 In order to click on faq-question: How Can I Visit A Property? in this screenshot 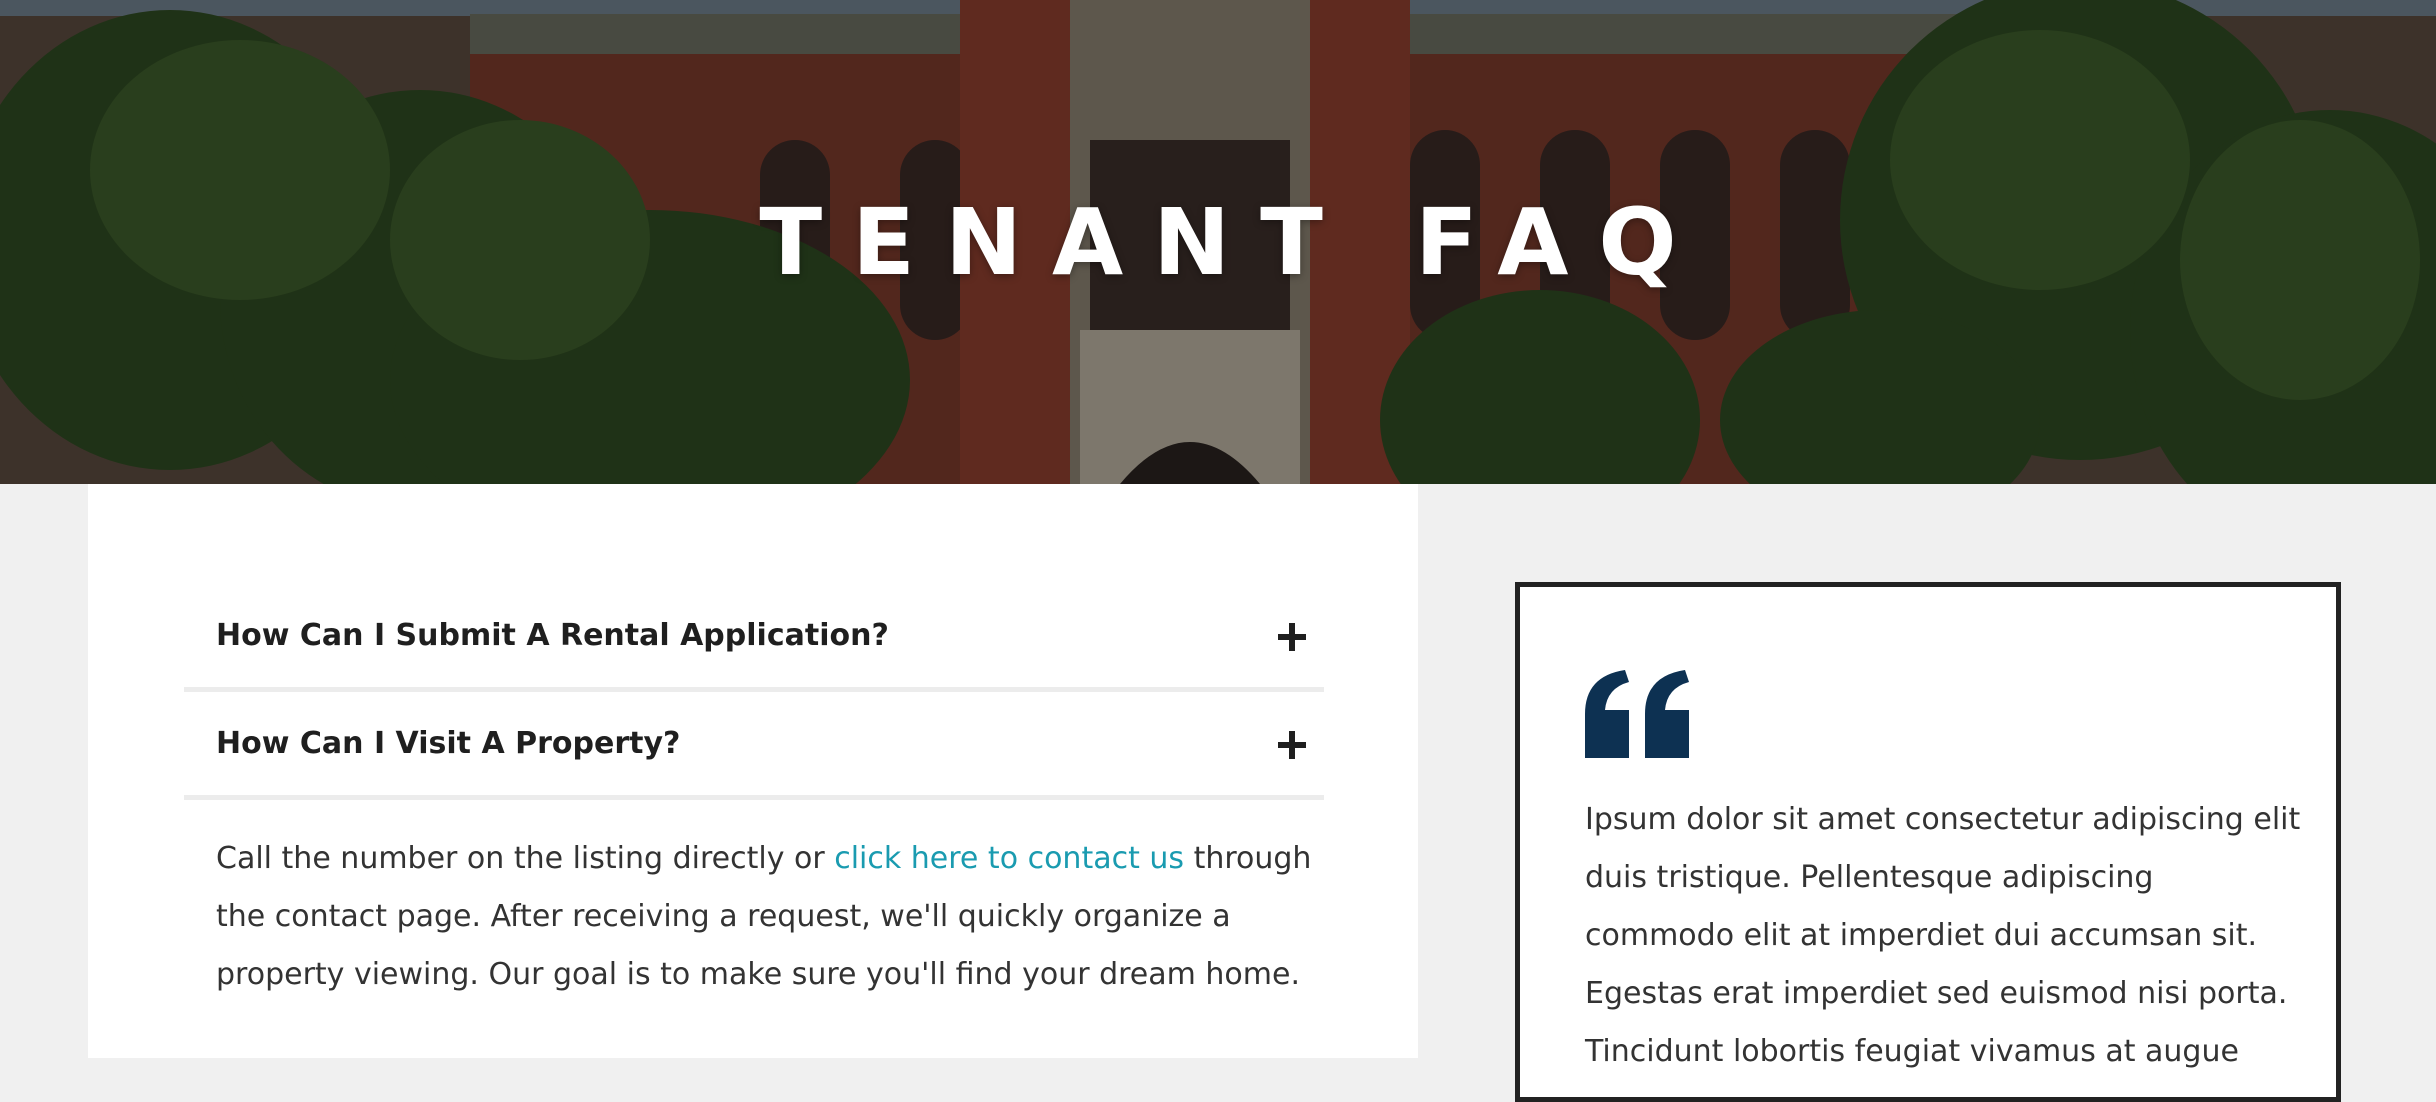, I will do `click(448, 744)`.